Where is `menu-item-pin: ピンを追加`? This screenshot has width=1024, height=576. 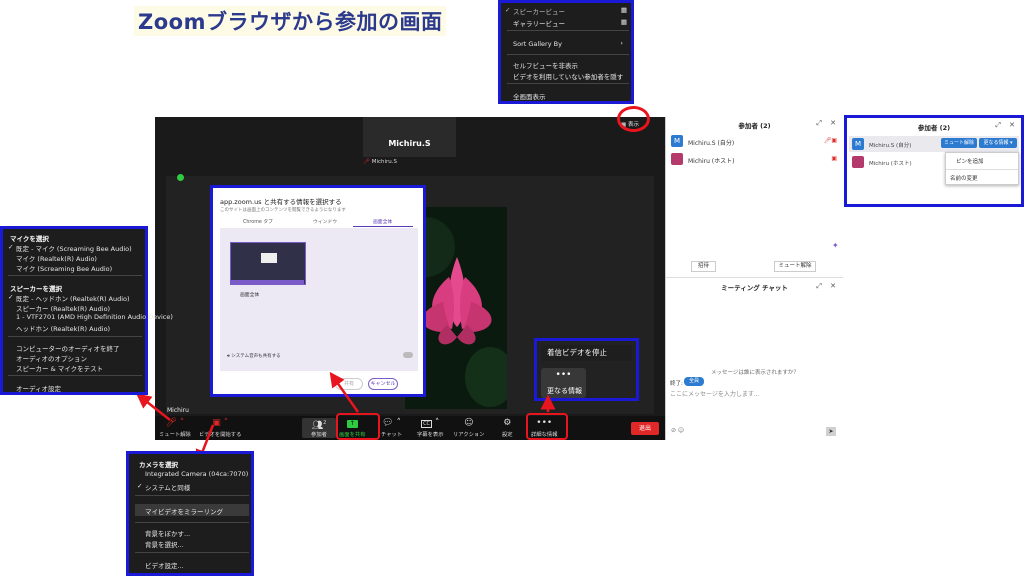 menu-item-pin: ピンを追加 is located at coordinates (970, 161).